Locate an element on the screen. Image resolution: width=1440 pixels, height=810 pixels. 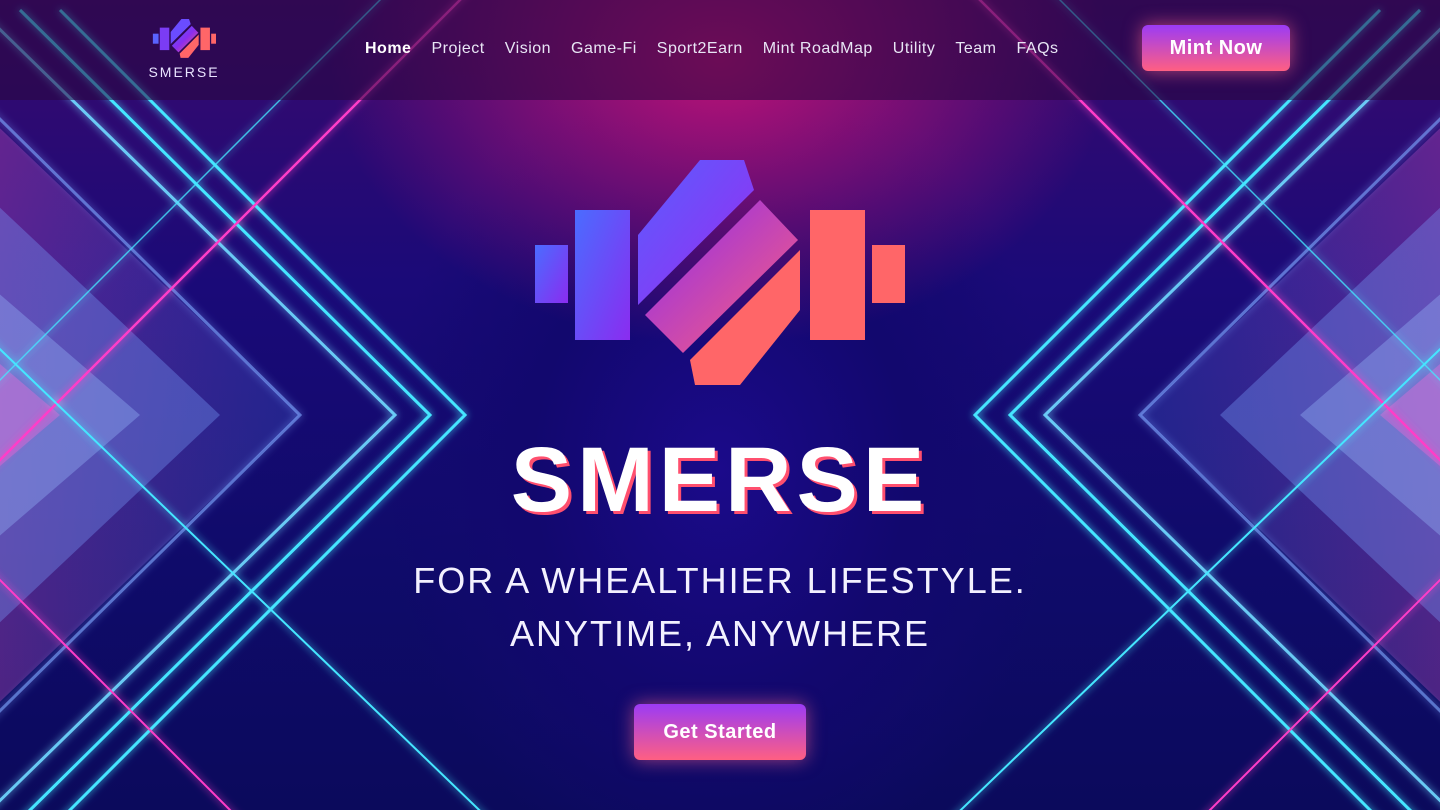
get-started-button: Get Started is located at coordinates (720, 732).